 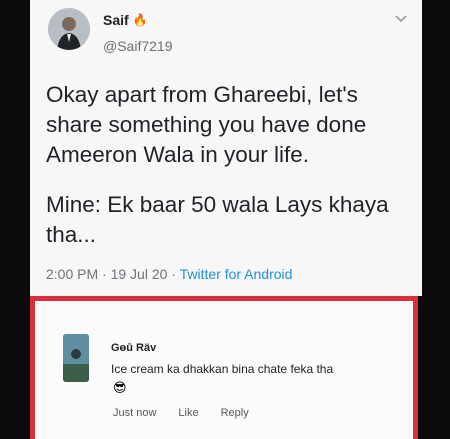 I want to click on comment-text: Ice cream ka dhakkan bina chate feka tha, so click(x=222, y=369).